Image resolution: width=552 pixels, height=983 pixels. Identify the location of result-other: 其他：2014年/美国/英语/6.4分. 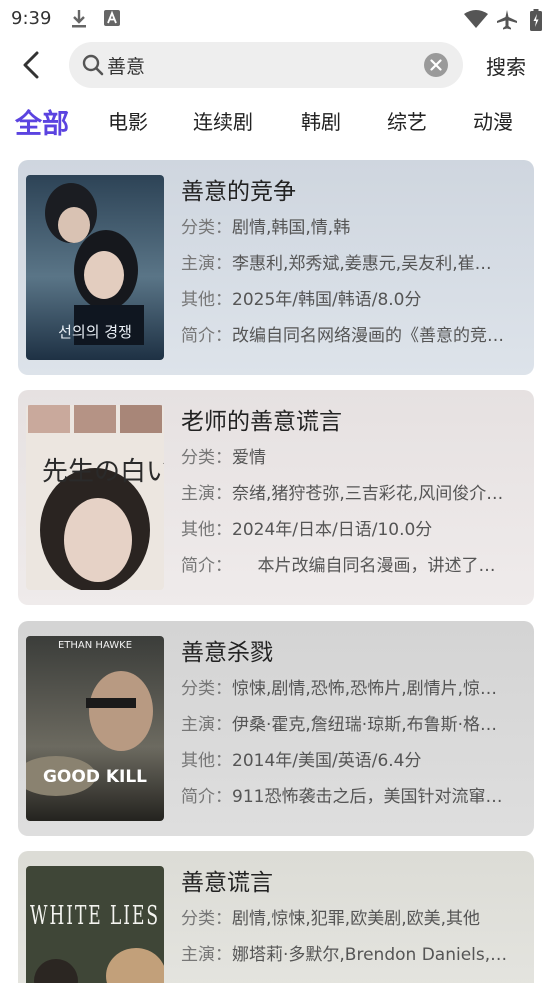
(353, 761).